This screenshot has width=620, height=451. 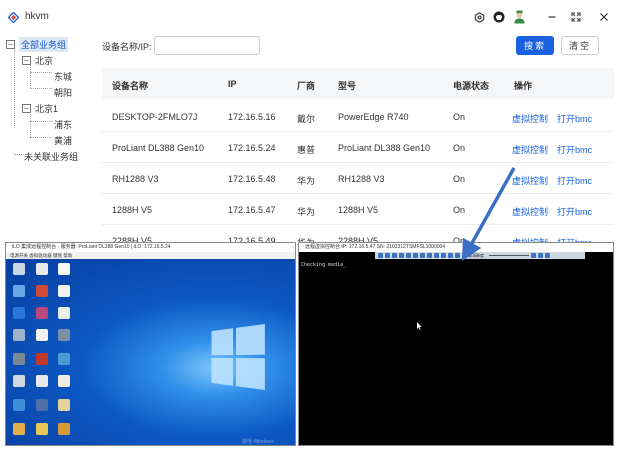 I want to click on tree-node-leaf: 浦东, so click(x=63, y=124).